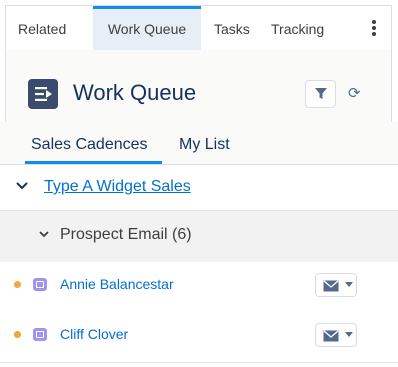 The image size is (398, 367). I want to click on top-tab-bar: Related Work Queue Tasks Tracking, so click(198, 28).